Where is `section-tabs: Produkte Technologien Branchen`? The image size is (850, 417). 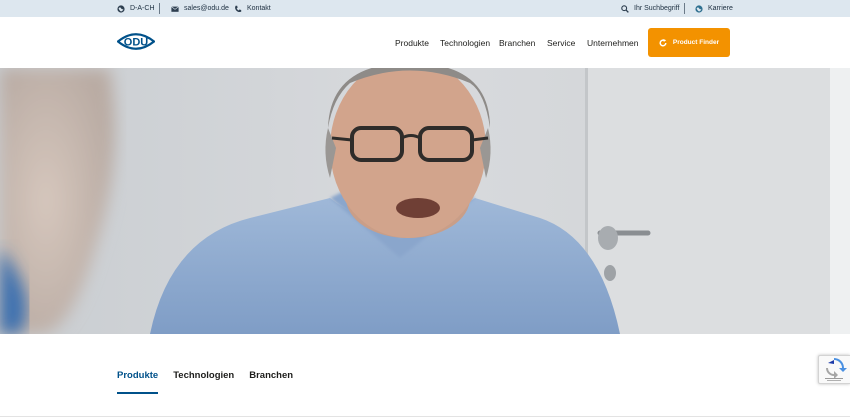
section-tabs: Produkte Technologien Branchen is located at coordinates (205, 382).